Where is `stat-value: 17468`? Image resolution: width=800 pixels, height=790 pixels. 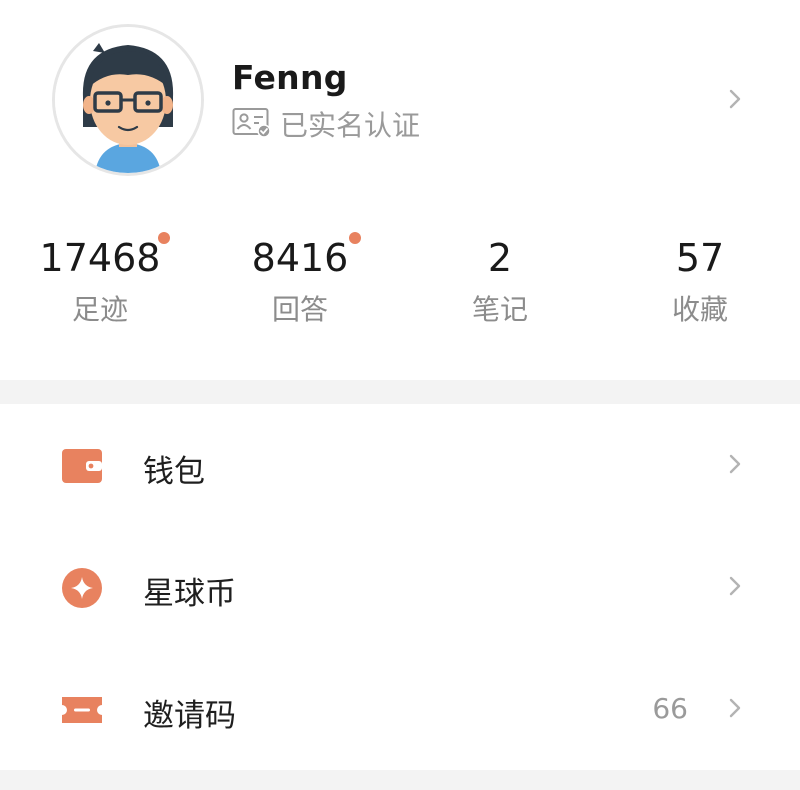 stat-value: 17468 is located at coordinates (100, 258).